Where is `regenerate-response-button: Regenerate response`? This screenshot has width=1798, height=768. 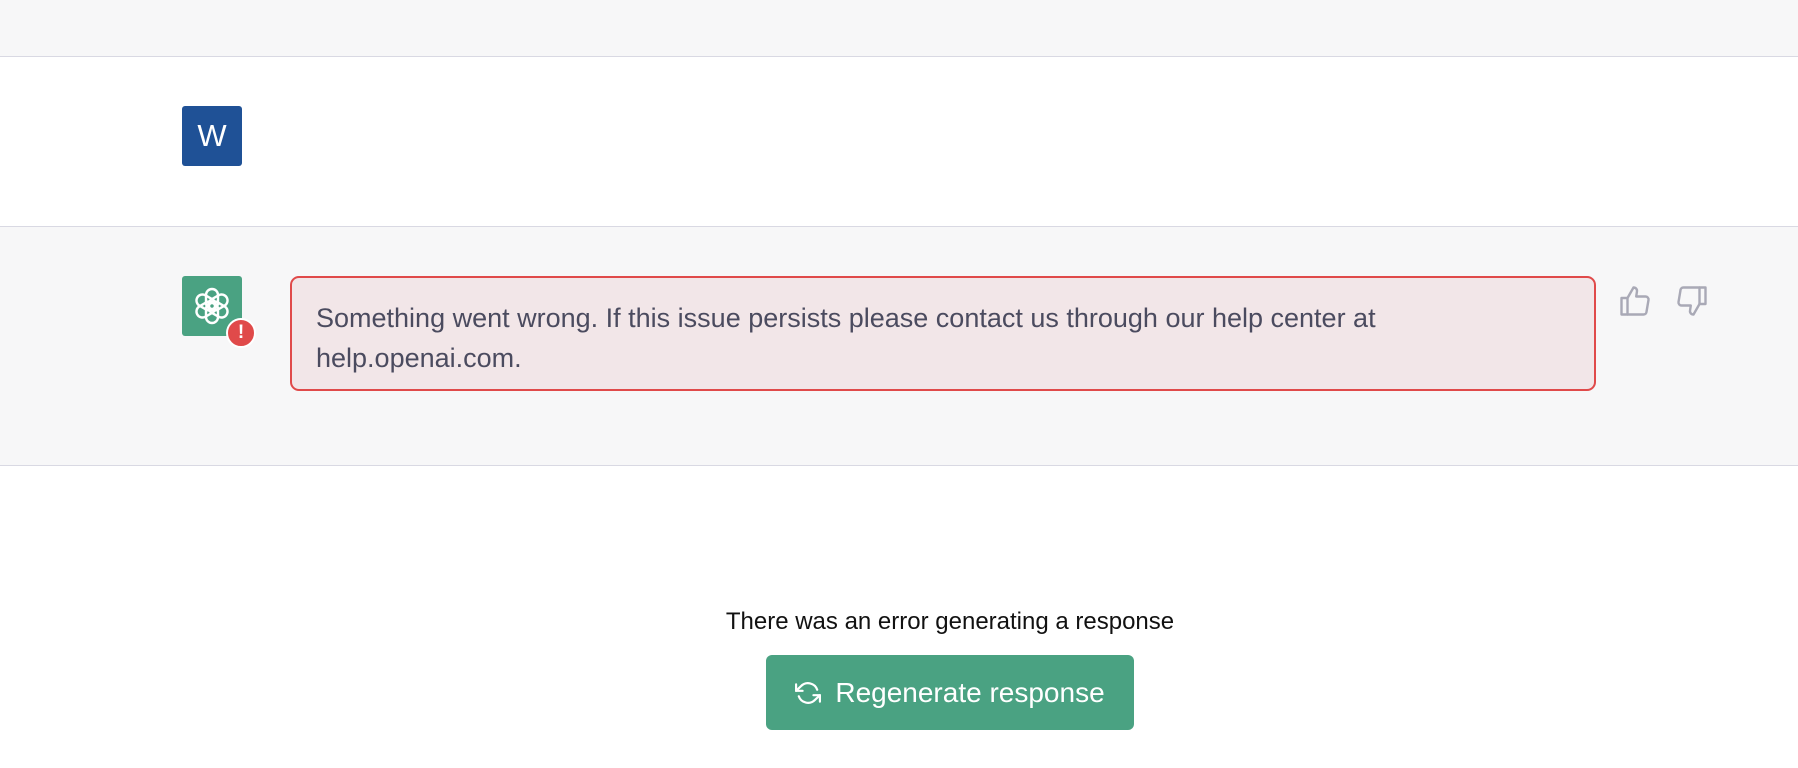 regenerate-response-button: Regenerate response is located at coordinates (950, 692).